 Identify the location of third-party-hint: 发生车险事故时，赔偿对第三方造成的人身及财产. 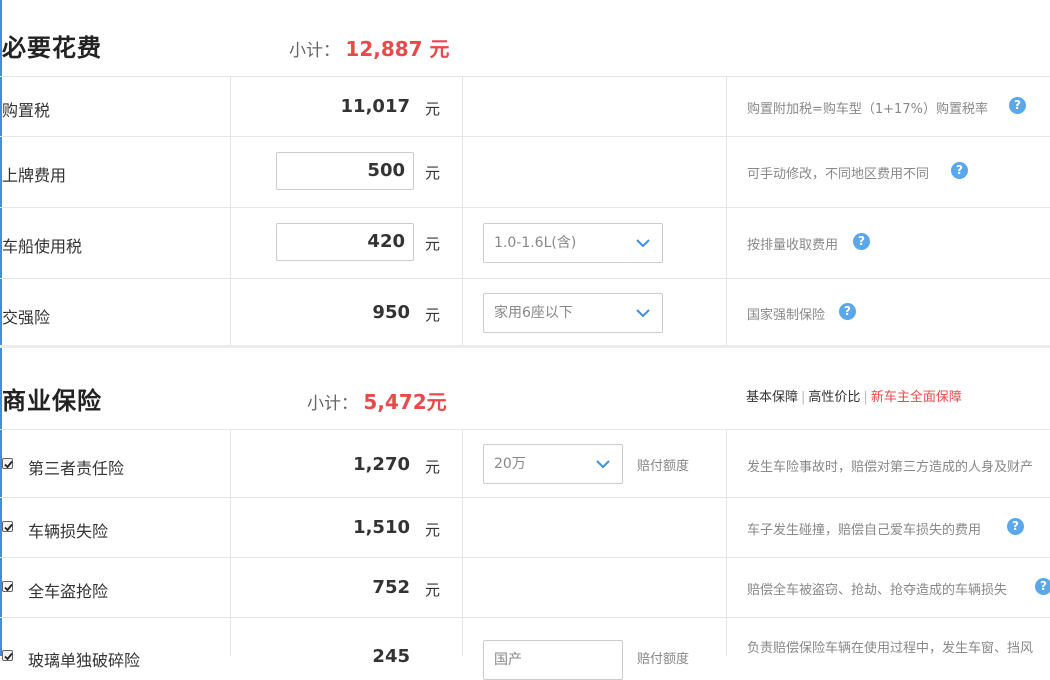
(890, 467).